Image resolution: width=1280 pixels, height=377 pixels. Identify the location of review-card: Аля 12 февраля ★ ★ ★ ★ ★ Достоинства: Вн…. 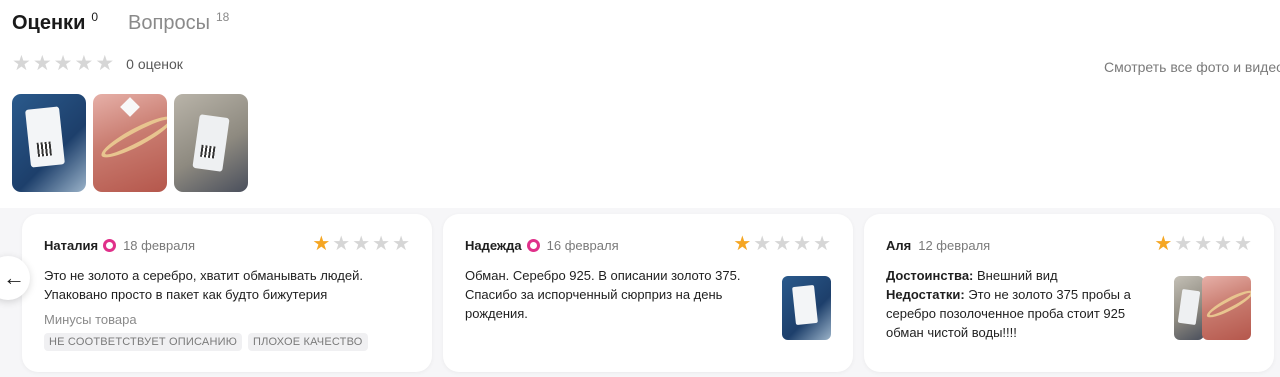
(1069, 293).